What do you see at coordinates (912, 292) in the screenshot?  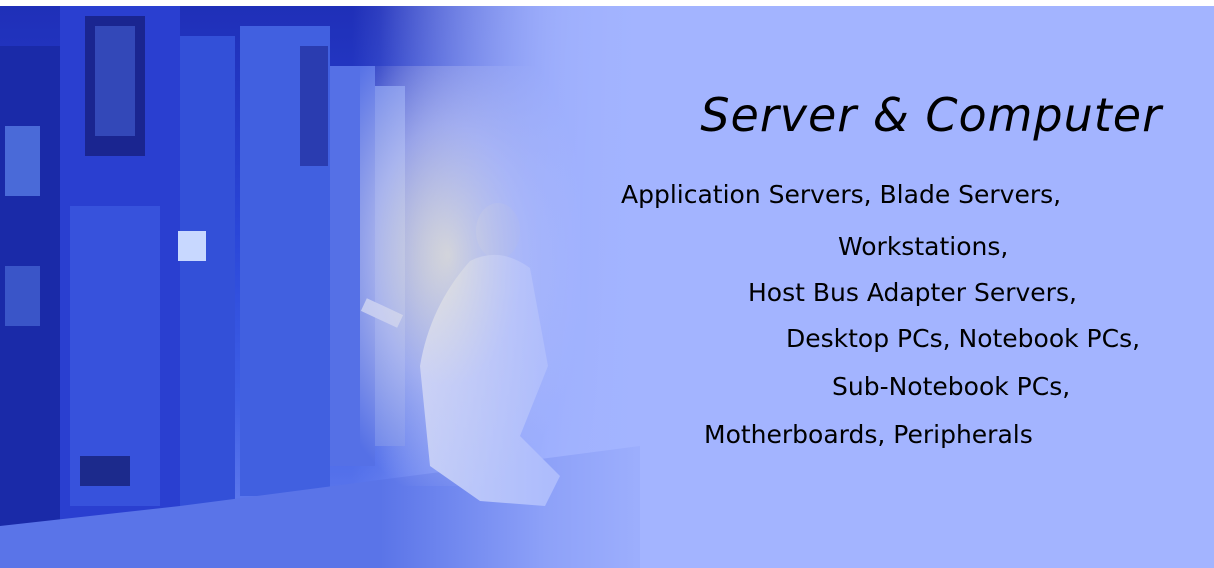 I see `product-line-3: Host Bus Adapter Servers,` at bounding box center [912, 292].